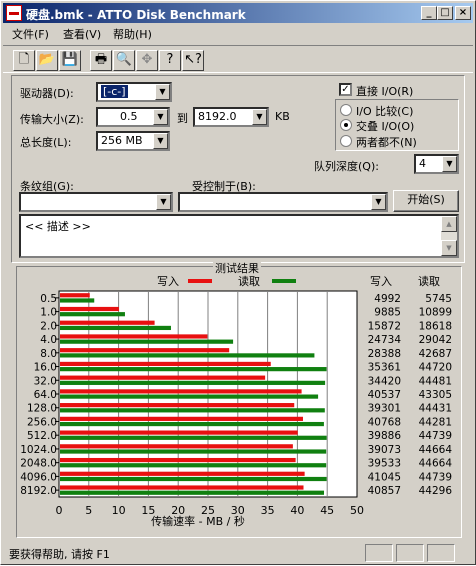  What do you see at coordinates (88, 510) in the screenshot?
I see `x-tick-label: 5` at bounding box center [88, 510].